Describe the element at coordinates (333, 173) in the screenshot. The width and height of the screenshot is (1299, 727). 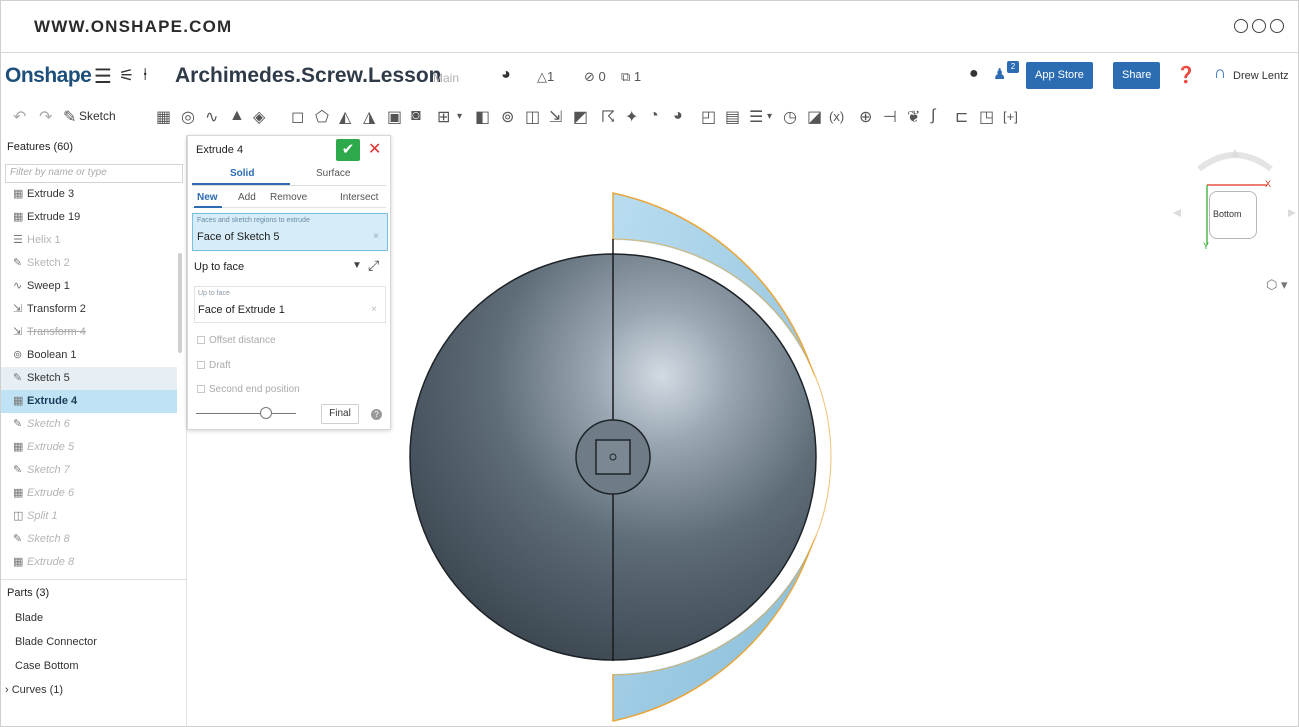
I see `tab-surface: Surface` at that location.